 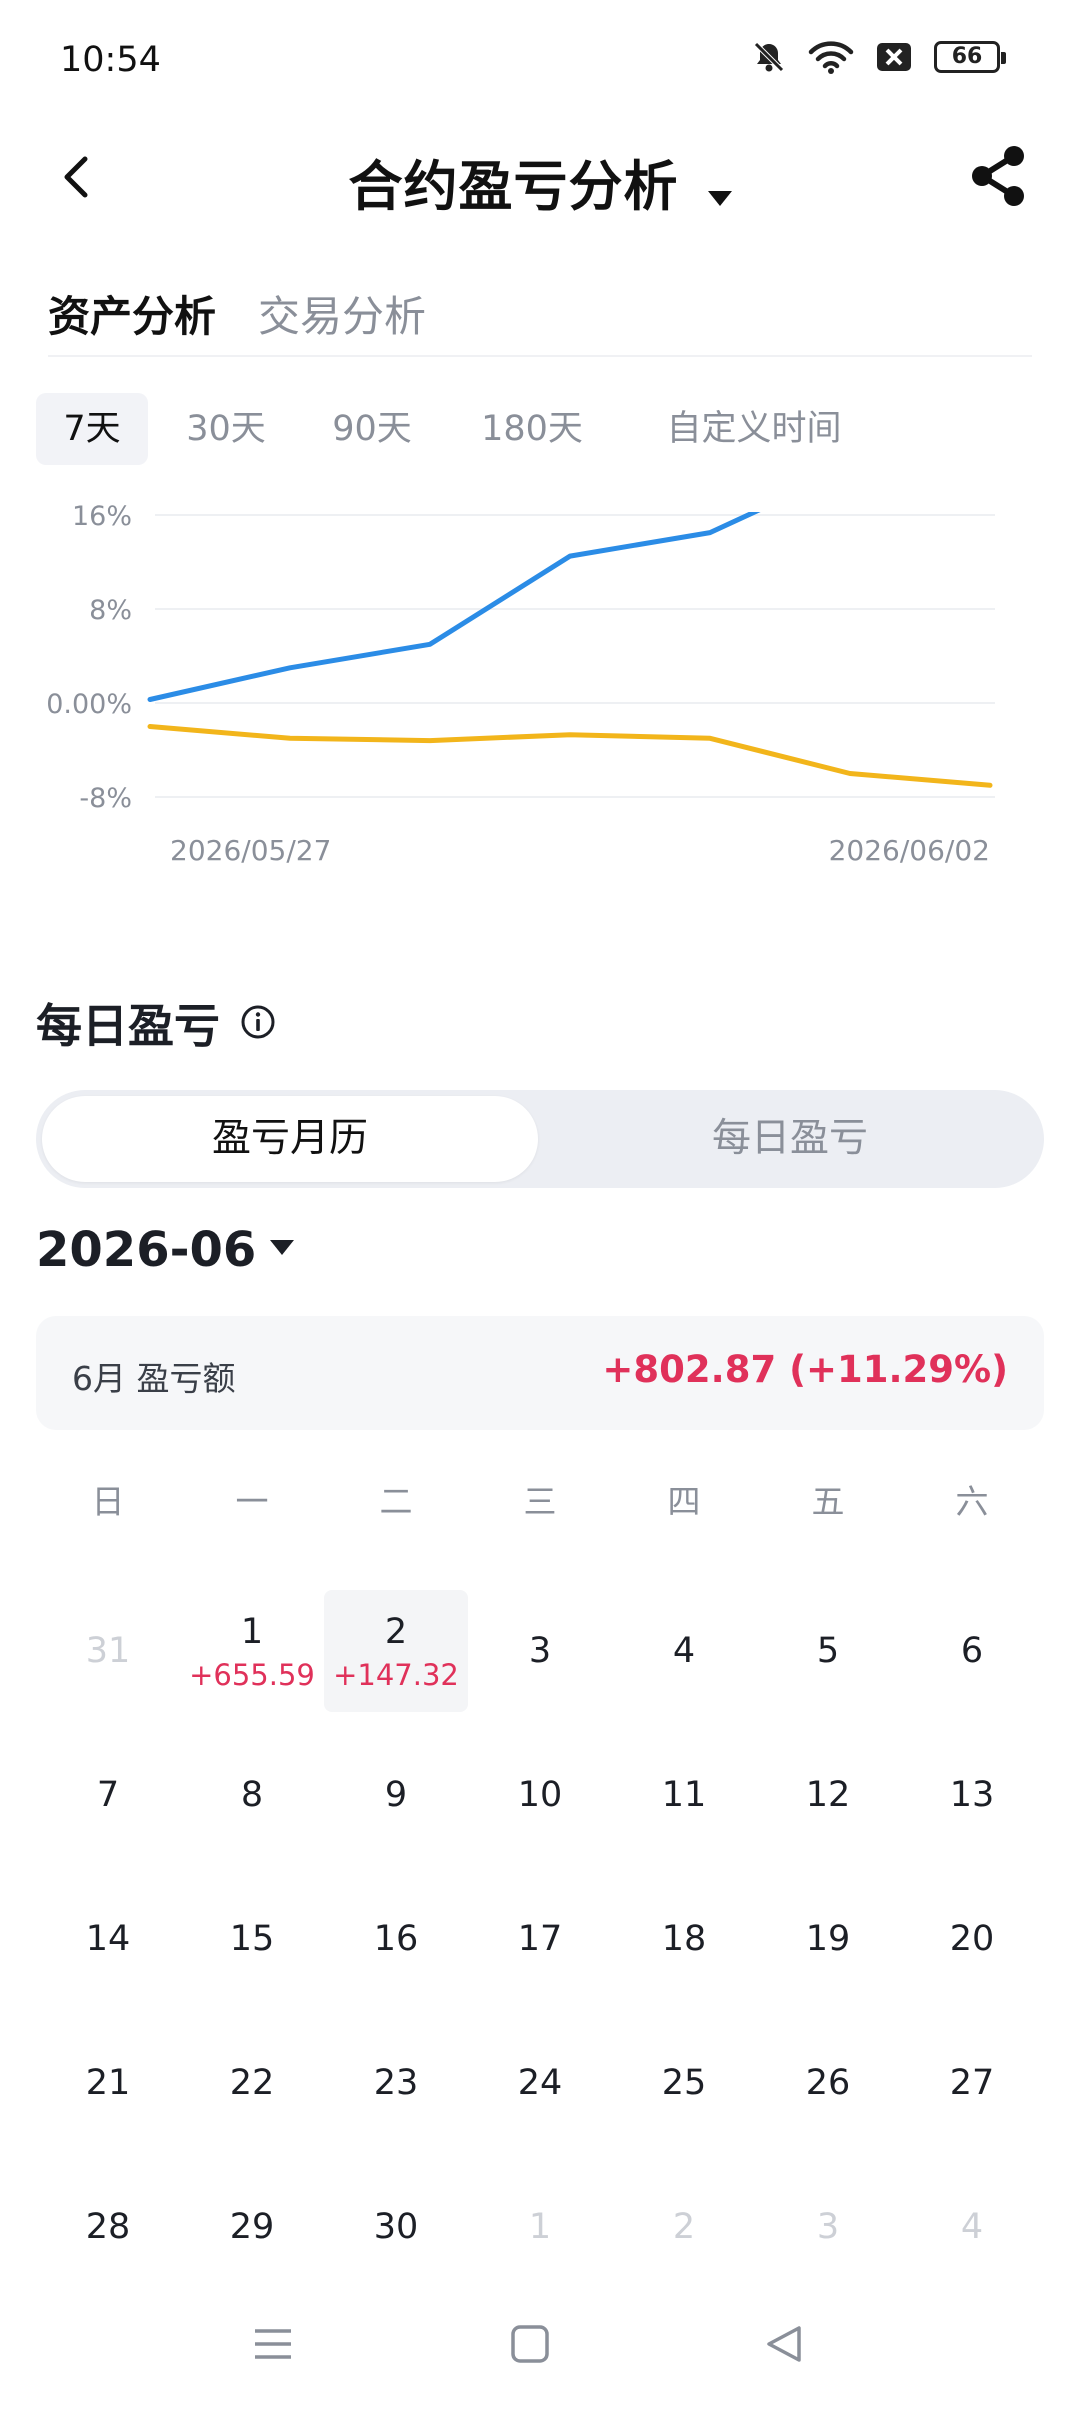 I want to click on calendar-day: 16, so click(x=396, y=1939).